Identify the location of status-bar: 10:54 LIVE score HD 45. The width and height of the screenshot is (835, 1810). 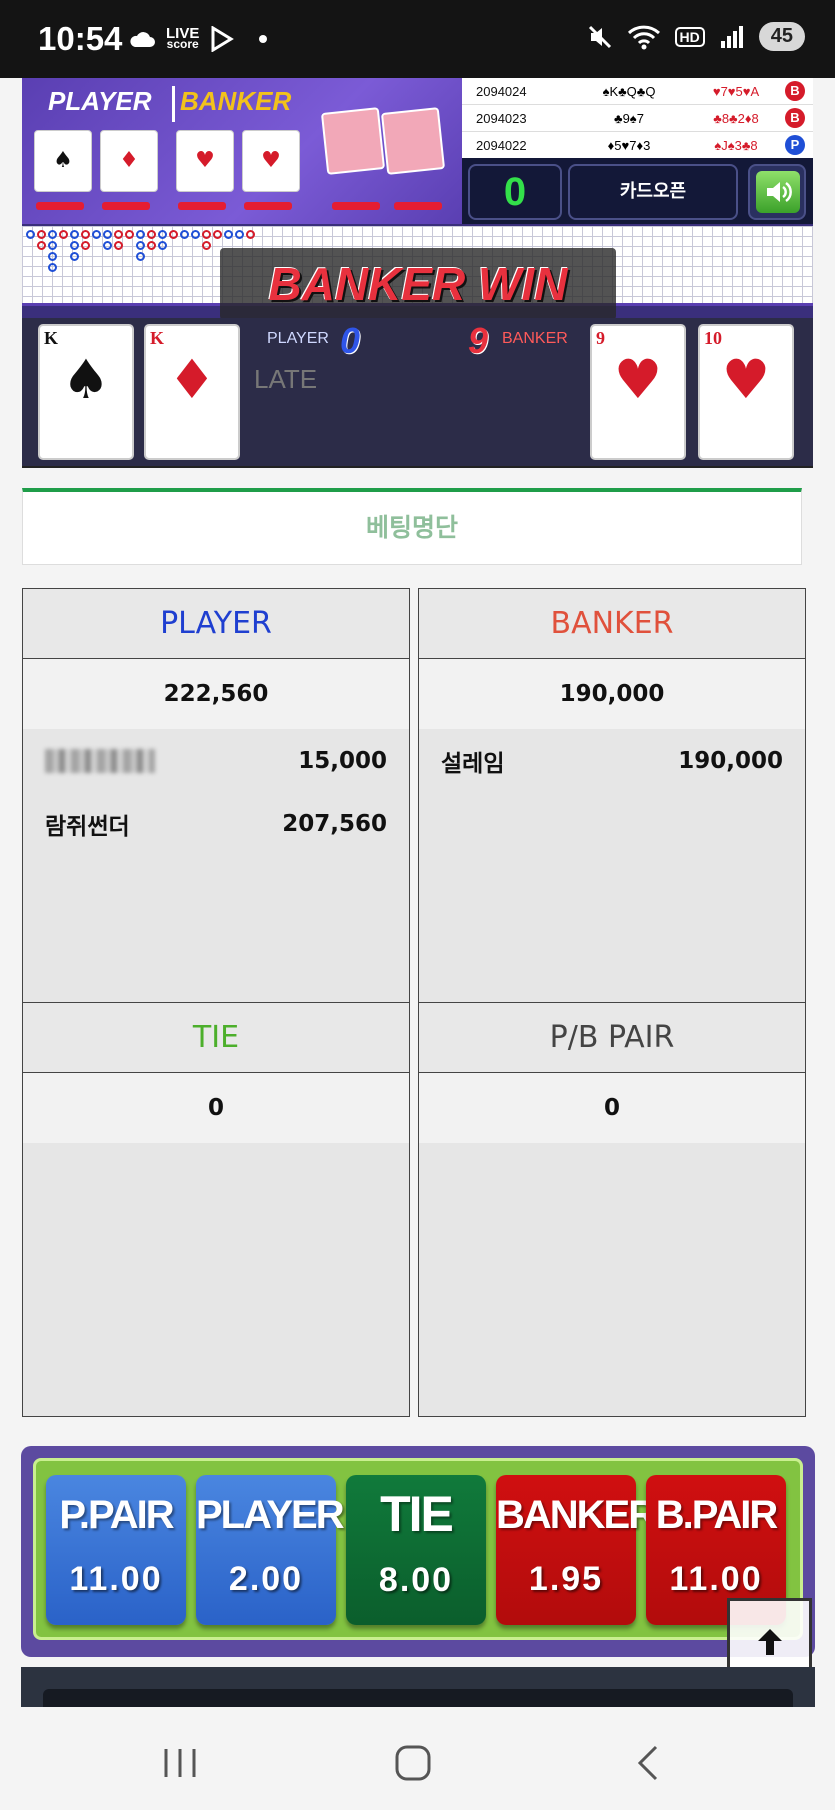
(417, 39).